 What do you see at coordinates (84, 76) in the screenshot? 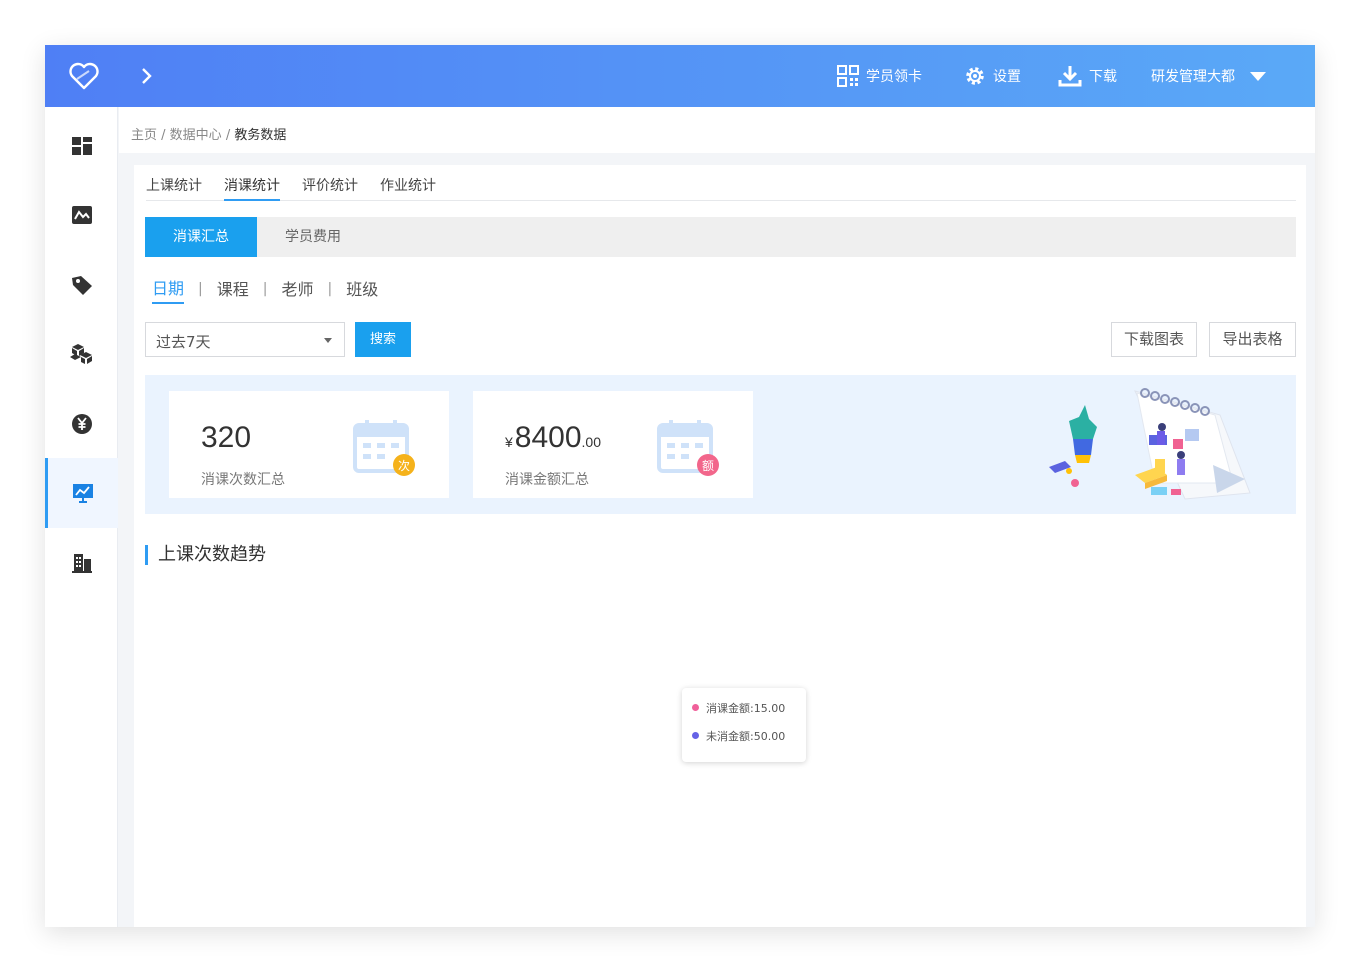
I see `heart-logo-icon` at bounding box center [84, 76].